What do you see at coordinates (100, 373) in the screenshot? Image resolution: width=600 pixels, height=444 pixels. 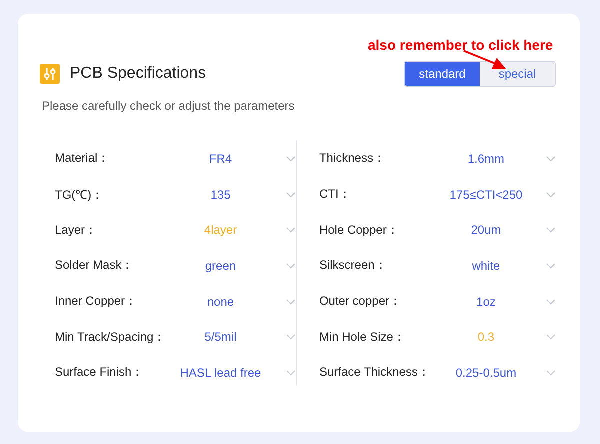 I see `field-label: Surface Finish：` at bounding box center [100, 373].